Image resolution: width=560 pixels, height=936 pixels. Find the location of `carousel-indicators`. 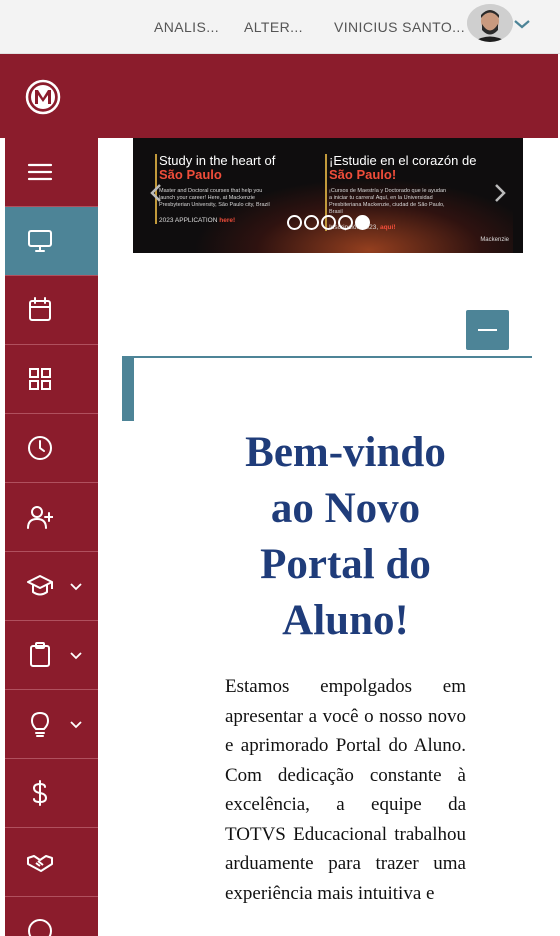

carousel-indicators is located at coordinates (328, 223).